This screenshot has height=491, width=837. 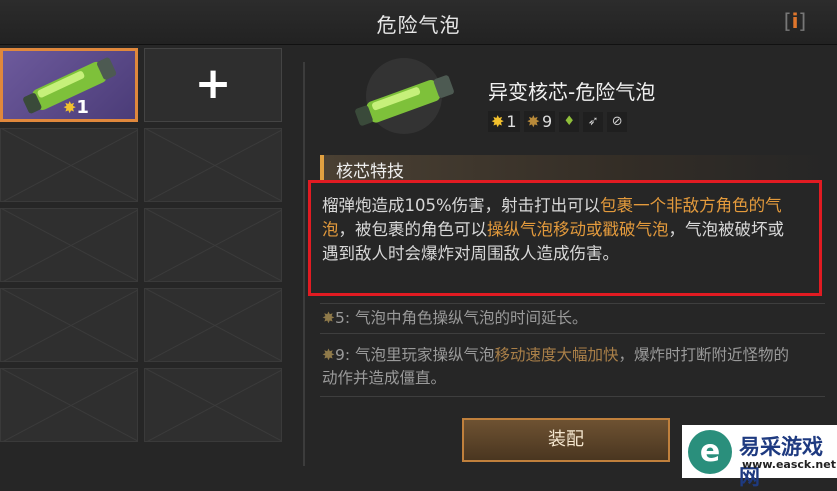 I want to click on bonus-level-9: ✸9: 气泡里玩家操纵气泡移动速度大幅加快，爆炸时打断附近怪物的动作并造成僵直。, so click(x=556, y=366).